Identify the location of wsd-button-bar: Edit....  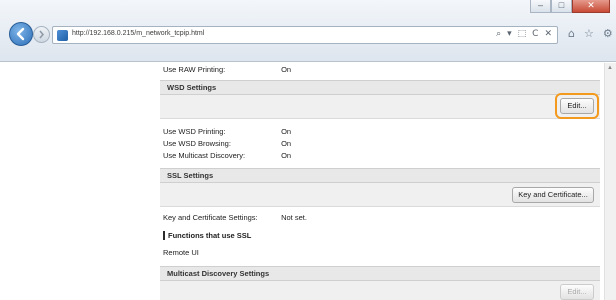
(380, 106).